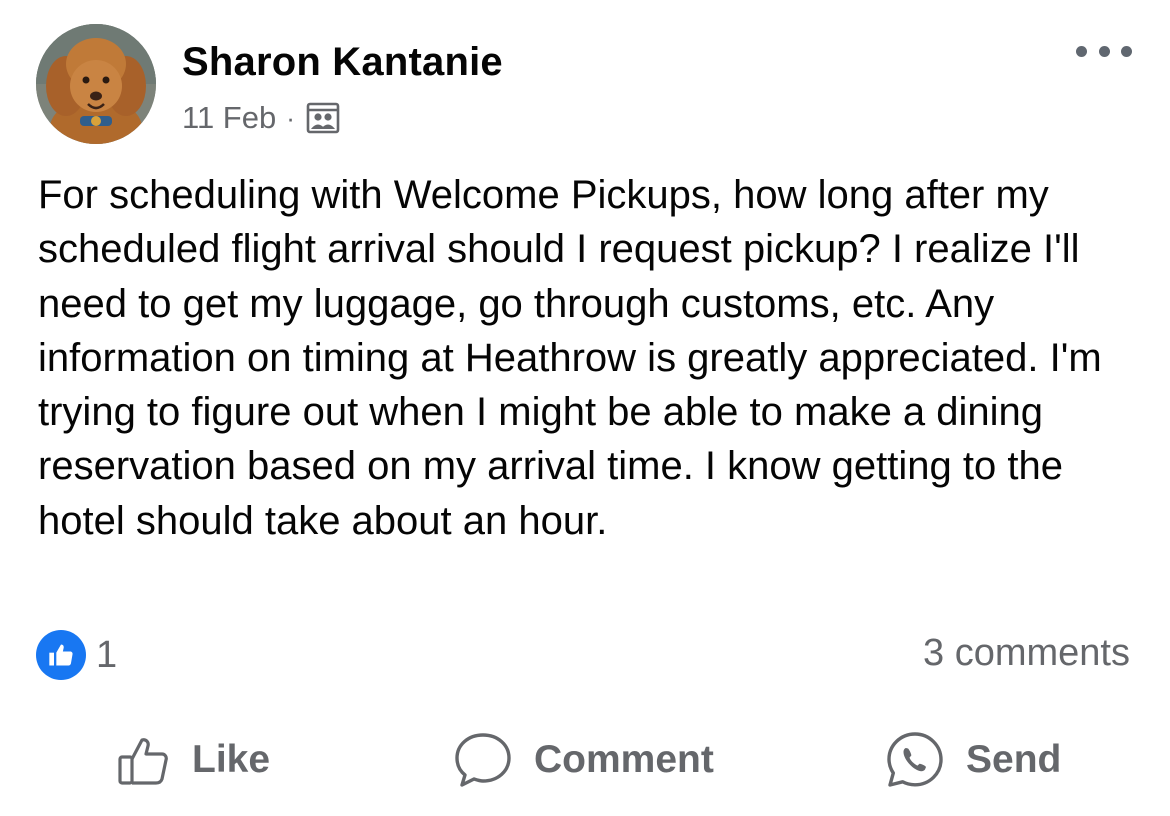 The width and height of the screenshot is (1170, 816). What do you see at coordinates (61, 655) in the screenshot?
I see `like-reaction-icon` at bounding box center [61, 655].